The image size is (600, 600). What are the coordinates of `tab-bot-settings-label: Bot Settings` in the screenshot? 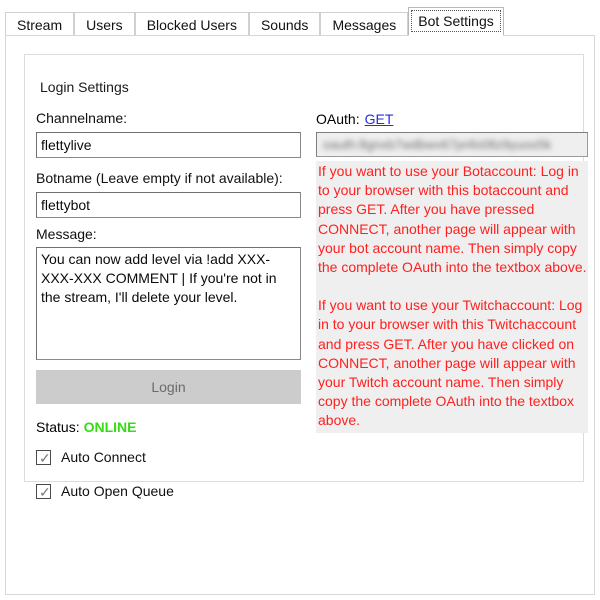 It's located at (456, 21).